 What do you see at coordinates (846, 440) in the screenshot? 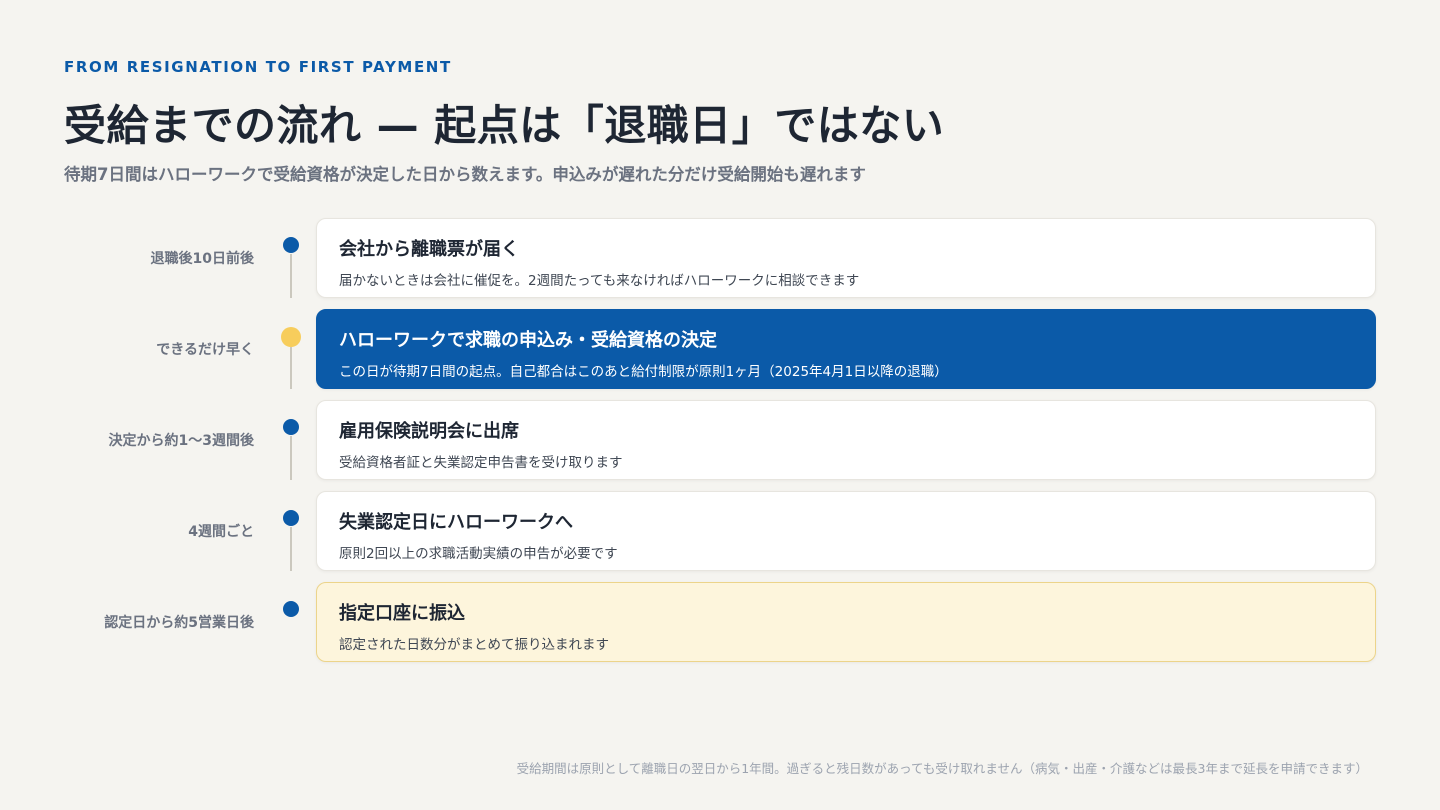
I see `step-card: 雇用保険説明会に出席 受給資格者証と失業認定申告書を受け取ります` at bounding box center [846, 440].